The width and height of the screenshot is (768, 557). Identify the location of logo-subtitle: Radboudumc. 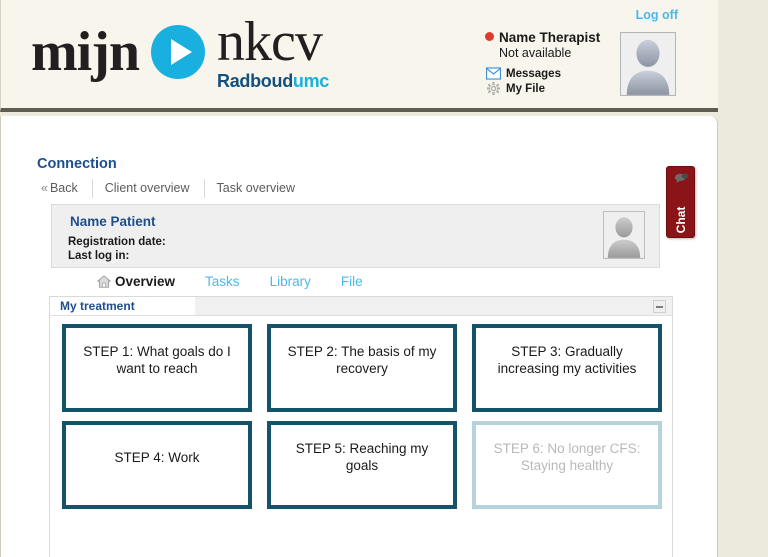
(273, 81).